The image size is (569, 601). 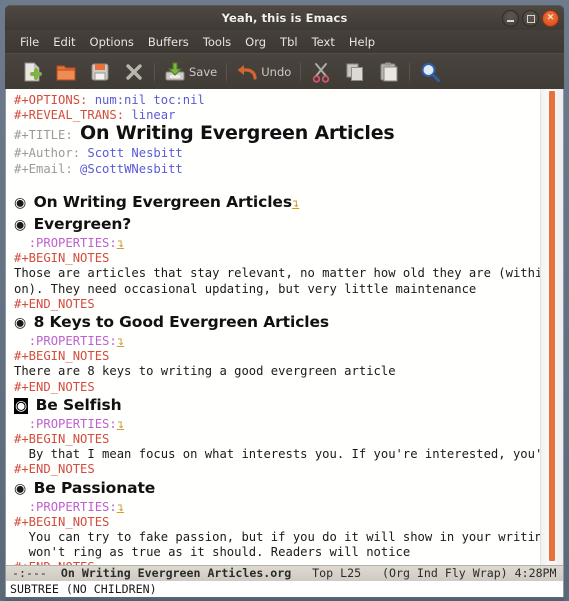 I want to click on headline-text: On Writing Evergreen Articles, so click(x=162, y=202).